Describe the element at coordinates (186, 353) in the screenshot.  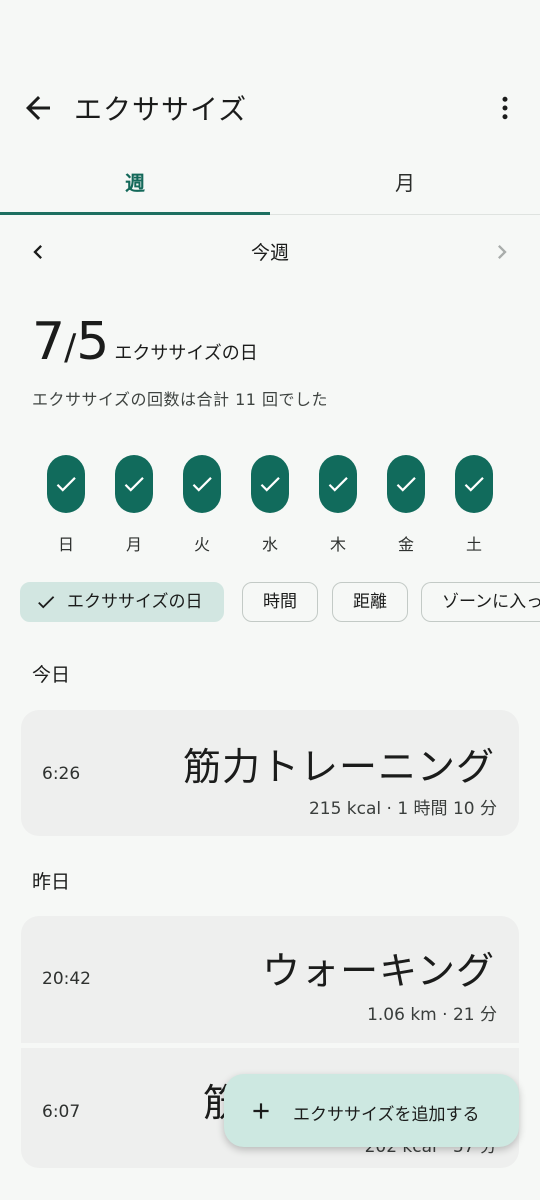
I see `summary-unit: エクササイズの日` at that location.